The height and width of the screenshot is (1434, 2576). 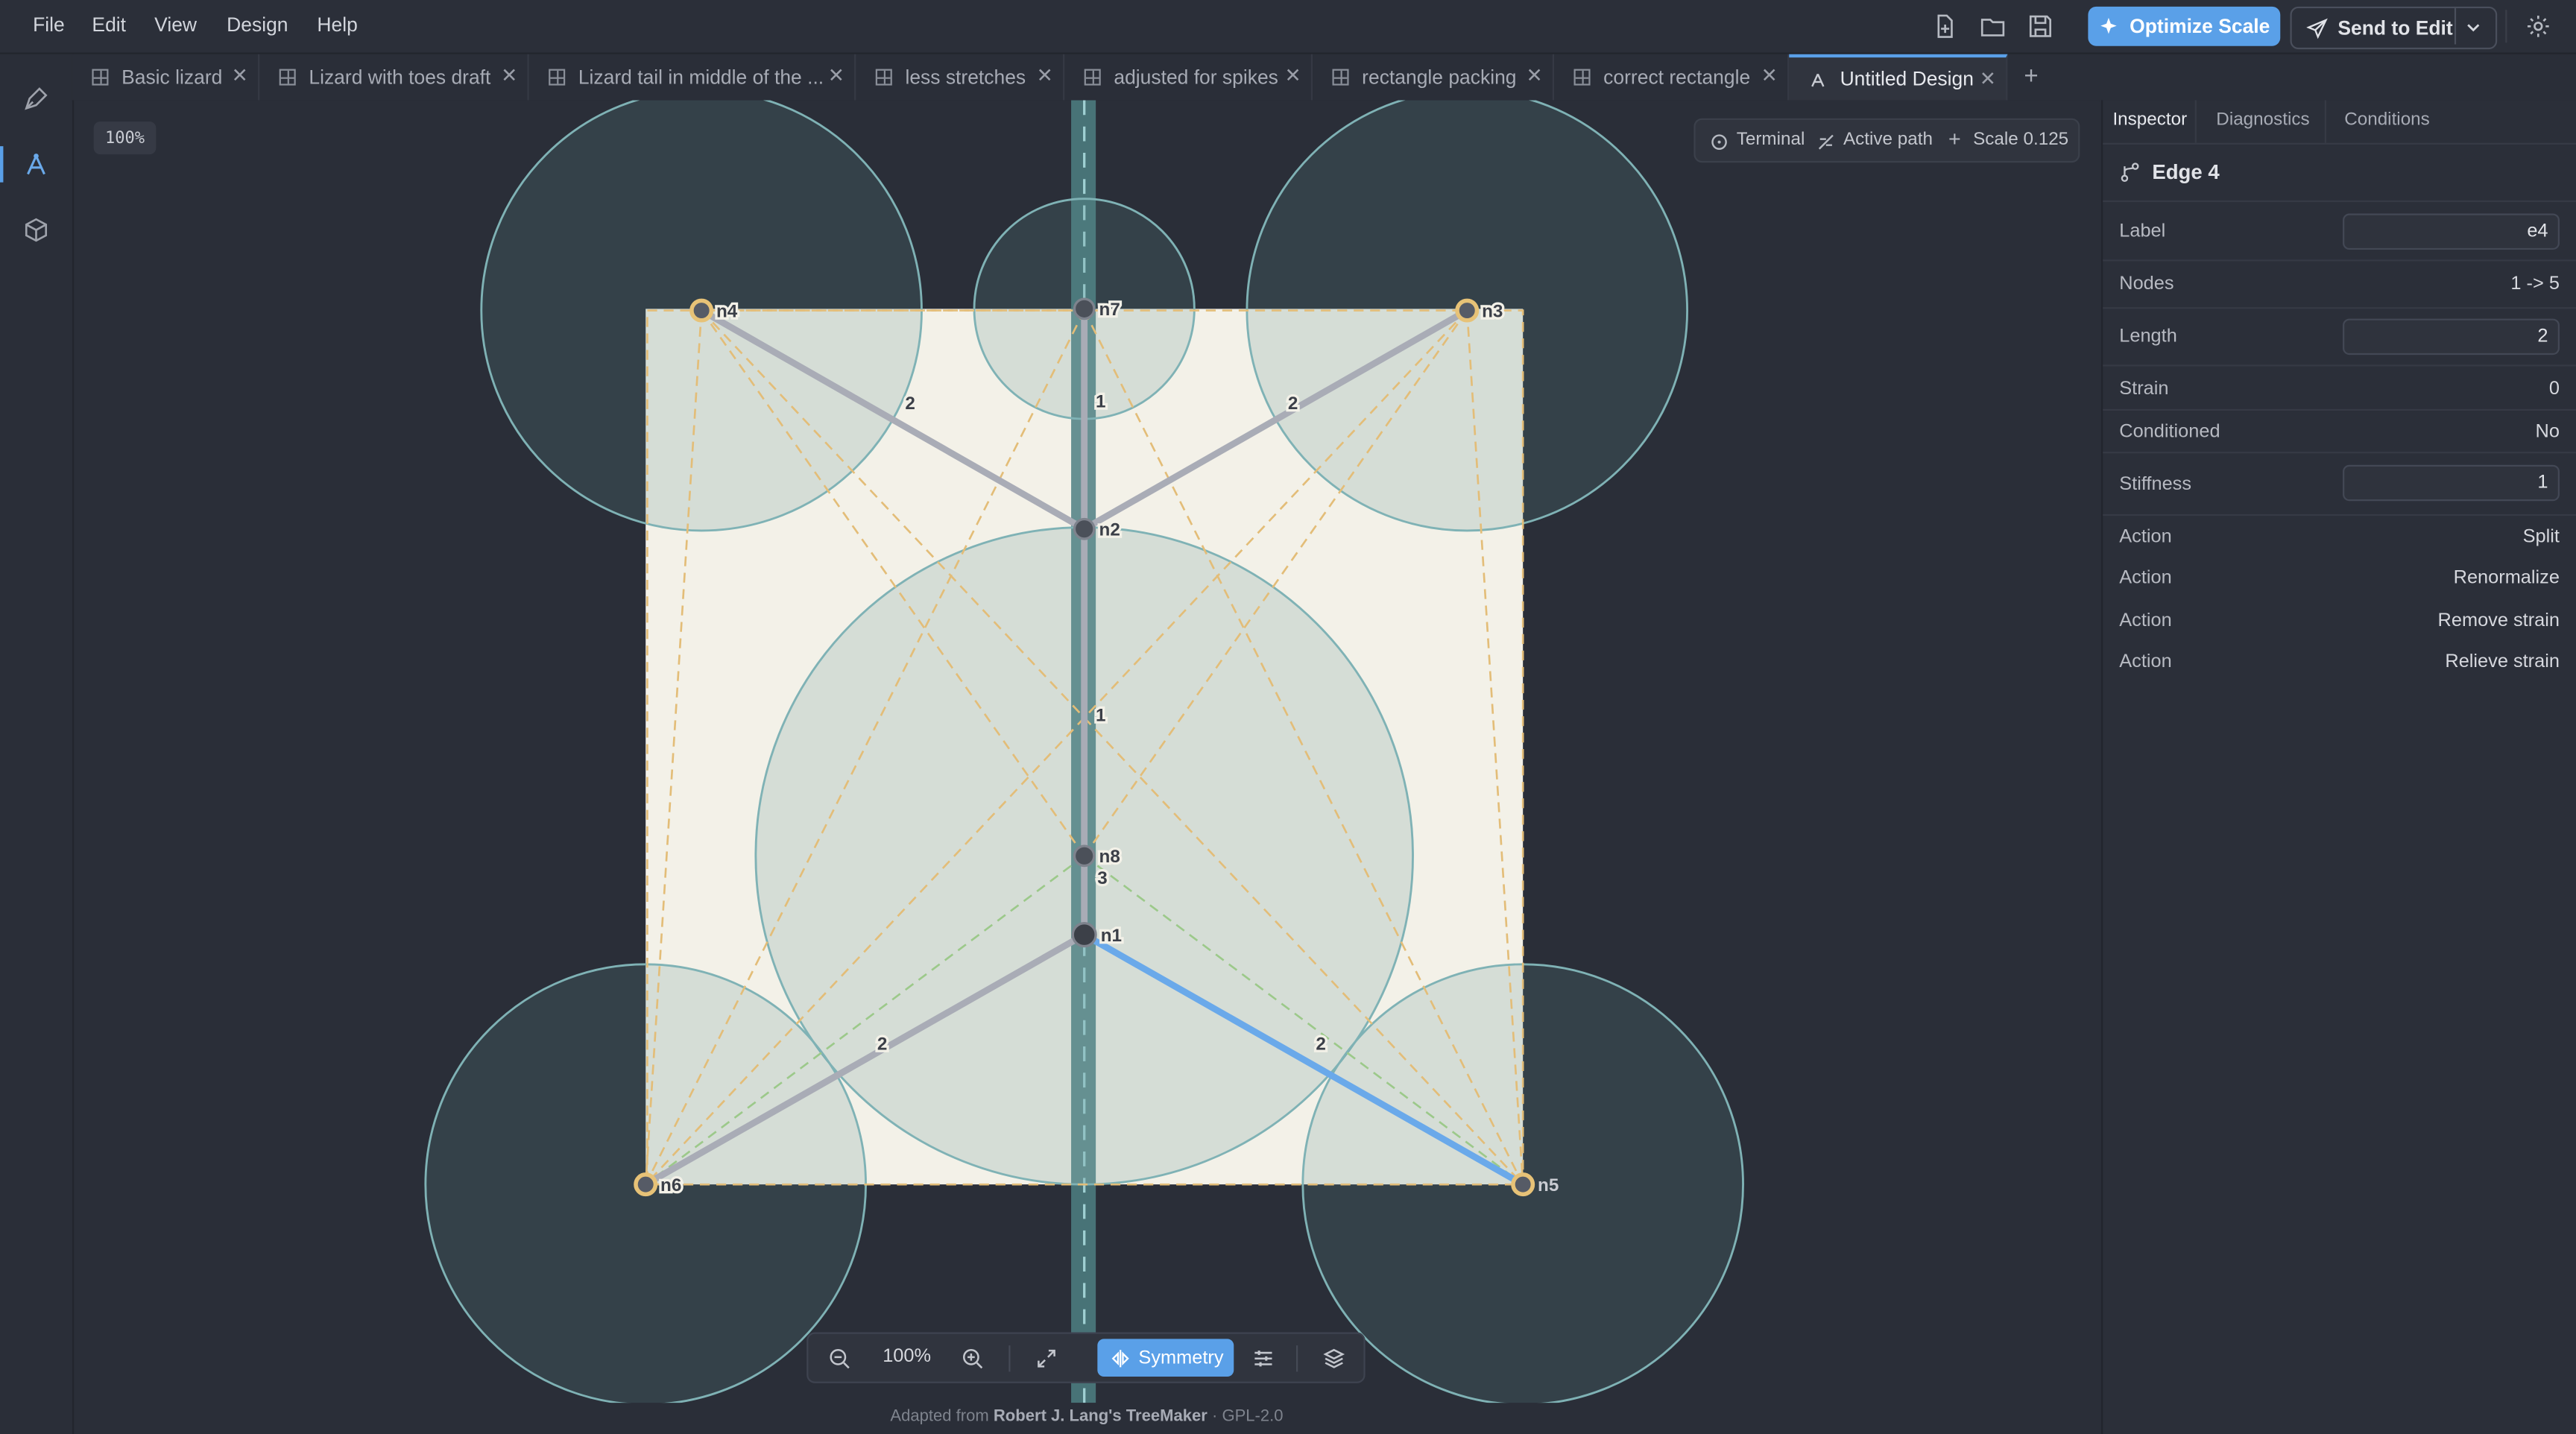 What do you see at coordinates (701, 310) in the screenshot?
I see `node-n4` at bounding box center [701, 310].